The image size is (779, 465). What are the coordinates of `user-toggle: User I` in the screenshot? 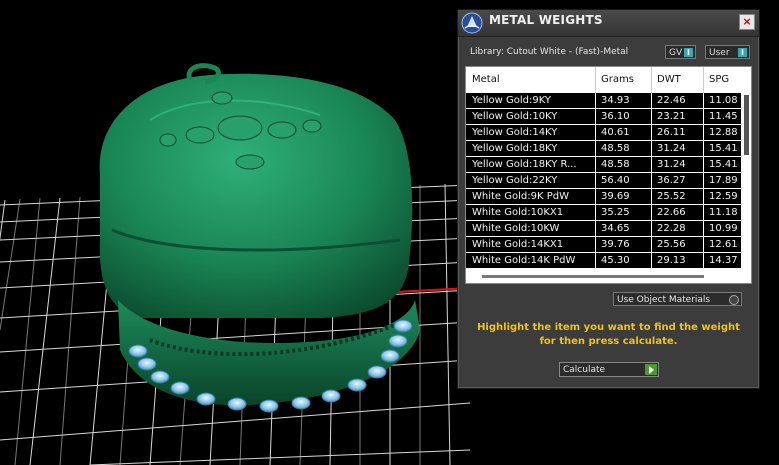 It's located at (727, 52).